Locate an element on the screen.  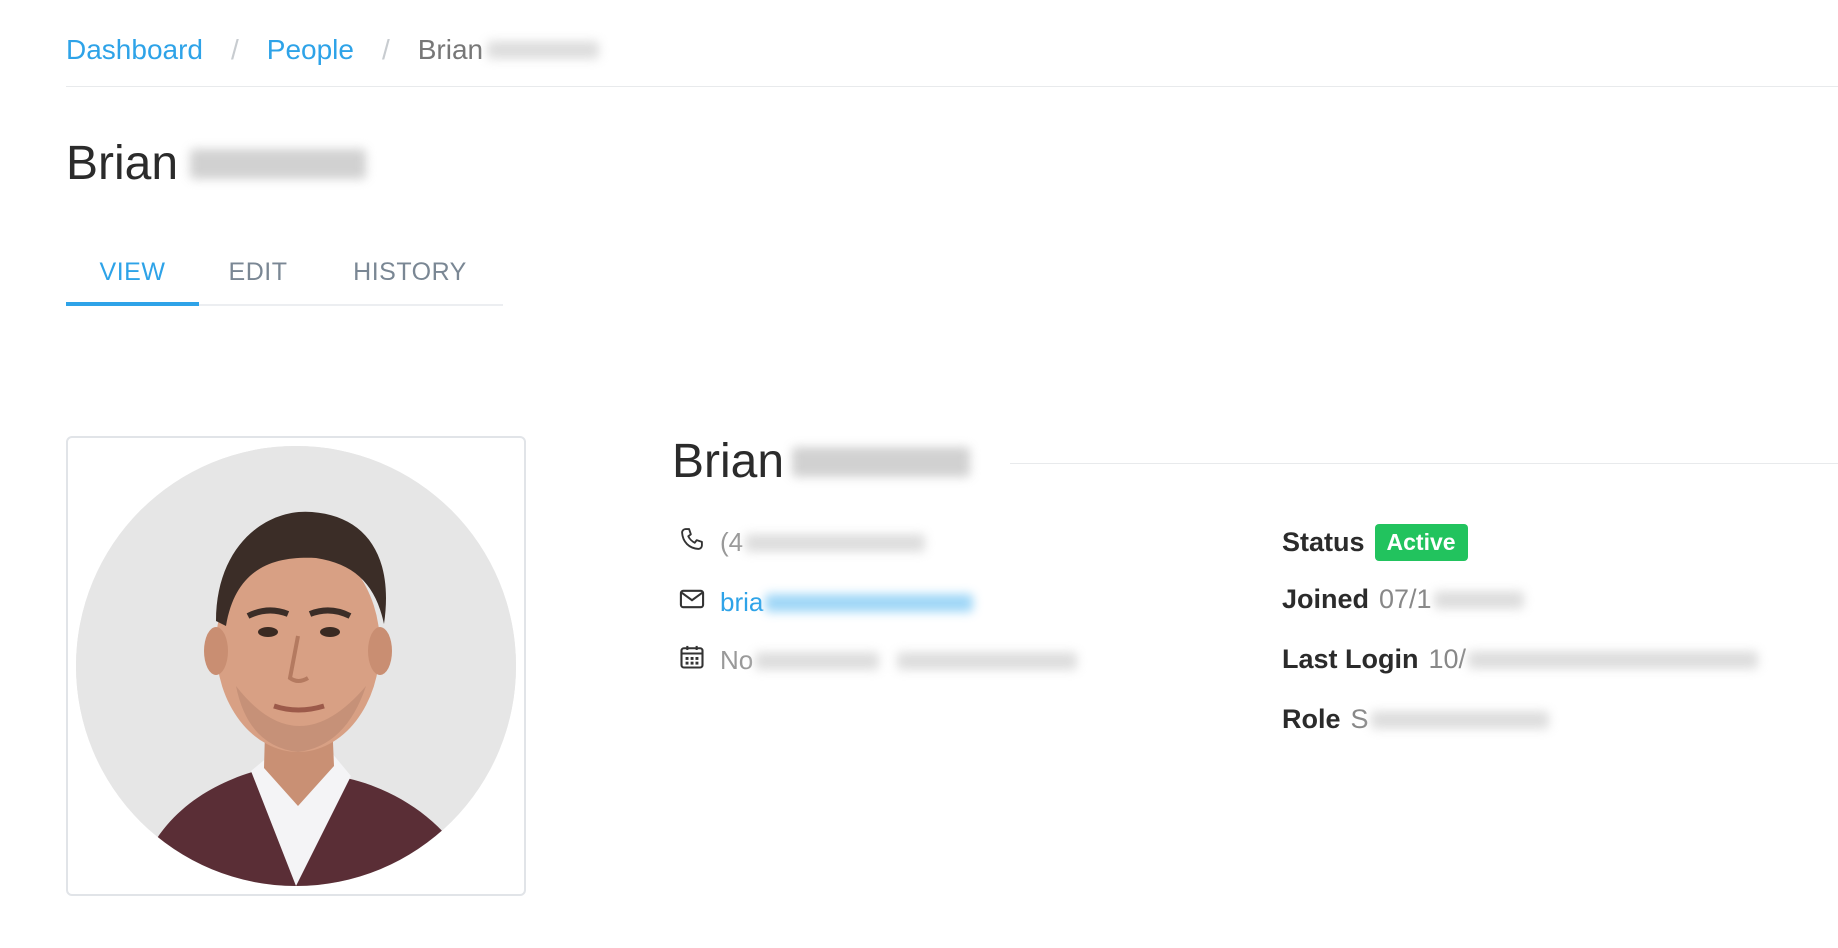
date-of-birth: No is located at coordinates (899, 660).